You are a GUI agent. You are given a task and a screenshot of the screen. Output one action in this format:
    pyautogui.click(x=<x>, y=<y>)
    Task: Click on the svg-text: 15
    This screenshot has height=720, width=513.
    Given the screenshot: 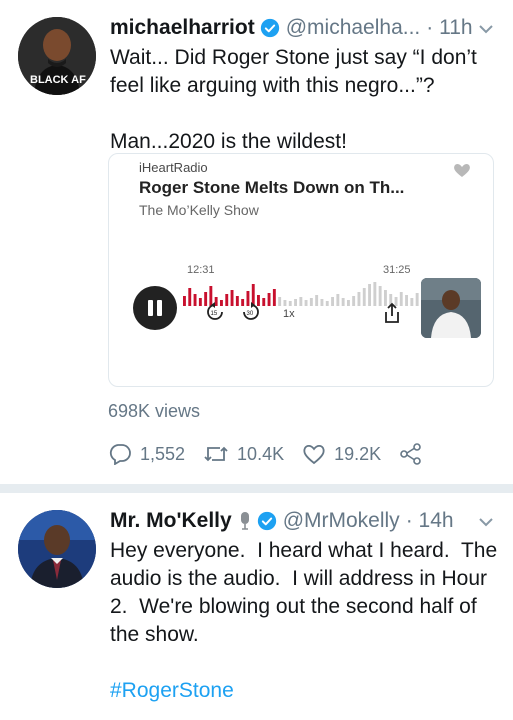 What is the action you would take?
    pyautogui.click(x=214, y=314)
    